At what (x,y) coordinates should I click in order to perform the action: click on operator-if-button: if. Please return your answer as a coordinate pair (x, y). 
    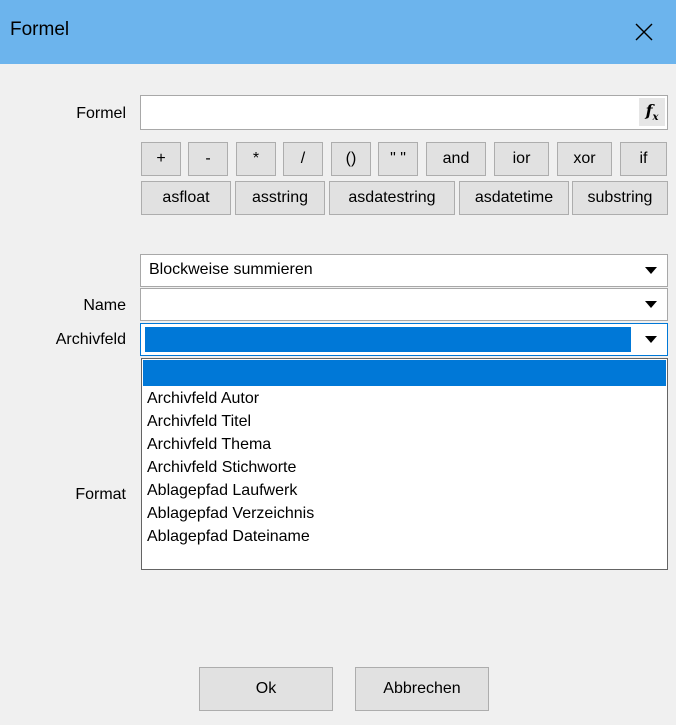
    Looking at the image, I should click on (643, 159).